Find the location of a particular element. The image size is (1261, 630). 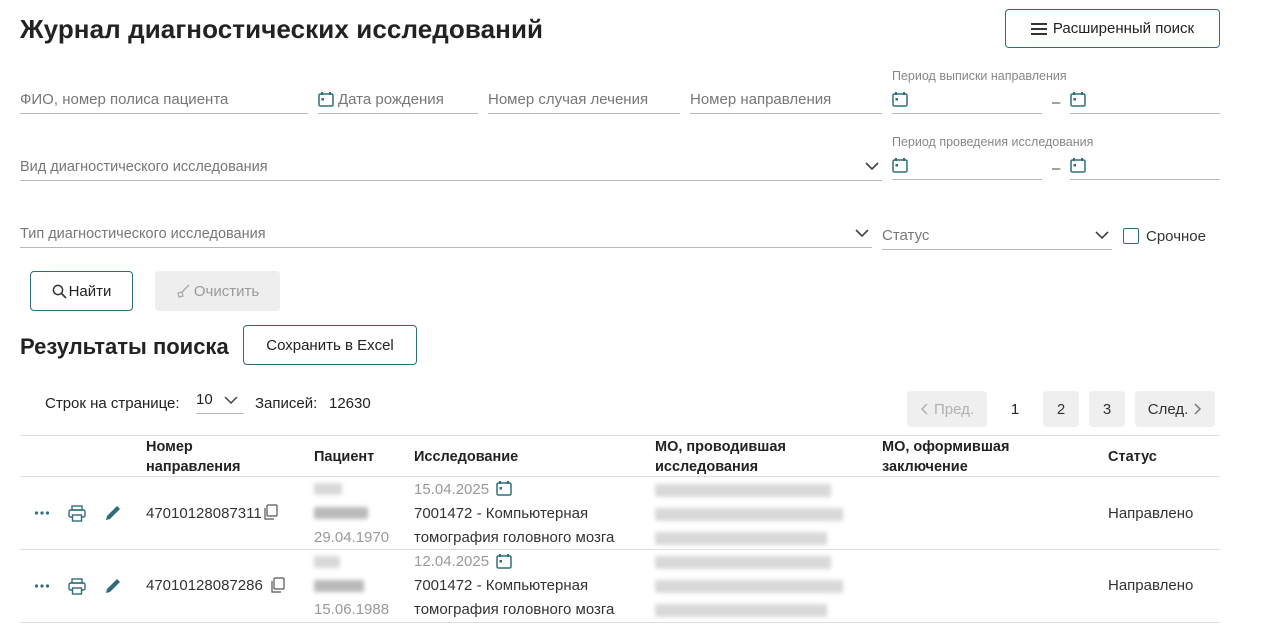

results-title: Результаты поиска is located at coordinates (124, 346).